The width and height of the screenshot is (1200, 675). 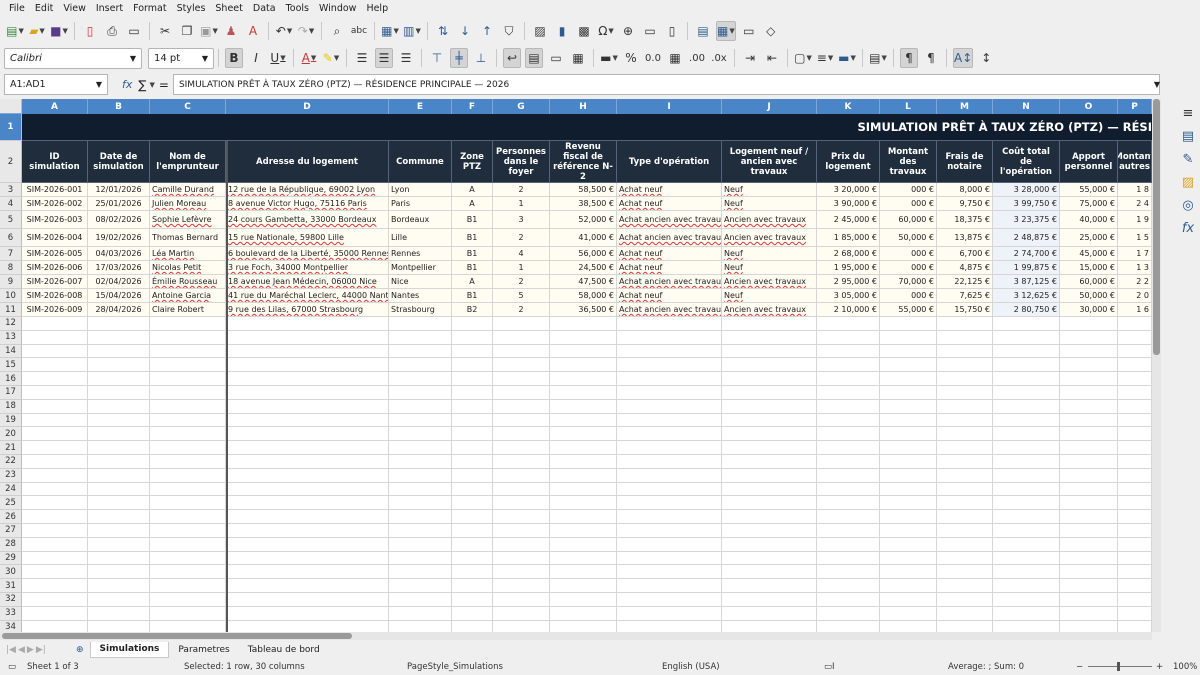 What do you see at coordinates (1089, 190) in the screenshot?
I see `table-cell: 55,000 €` at bounding box center [1089, 190].